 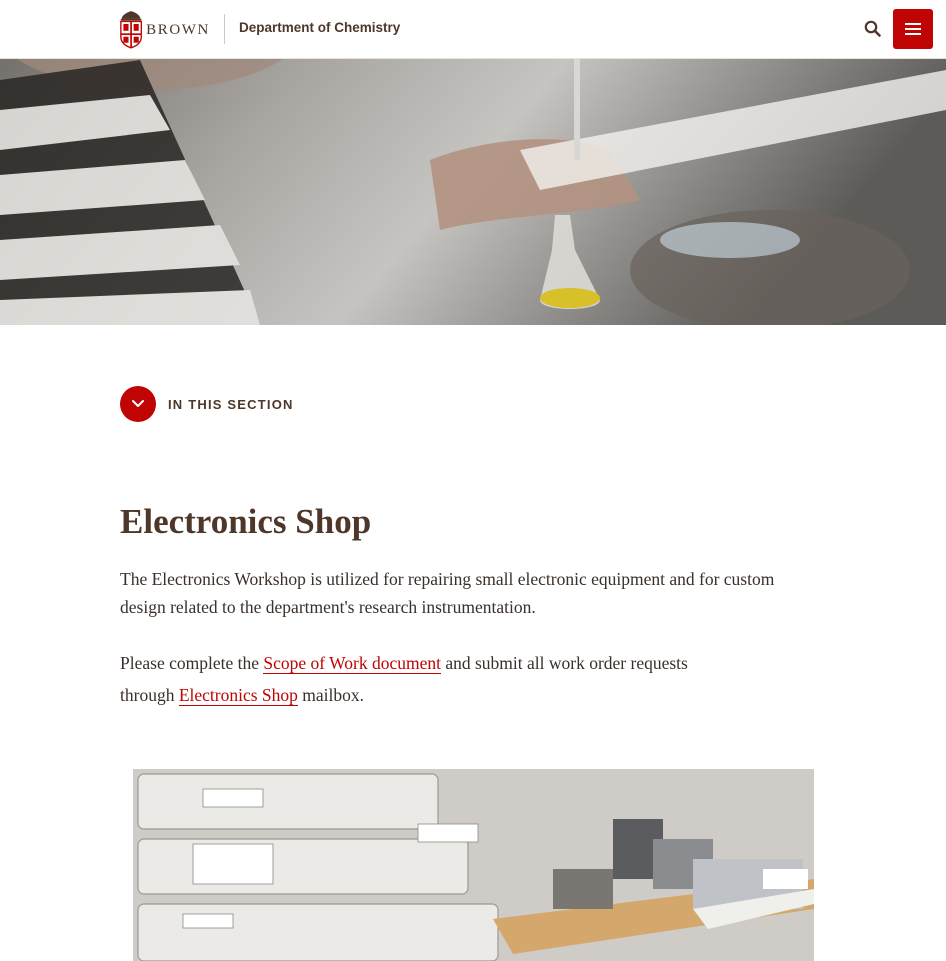 I want to click on page-title: Electronics Shop, so click(x=246, y=521).